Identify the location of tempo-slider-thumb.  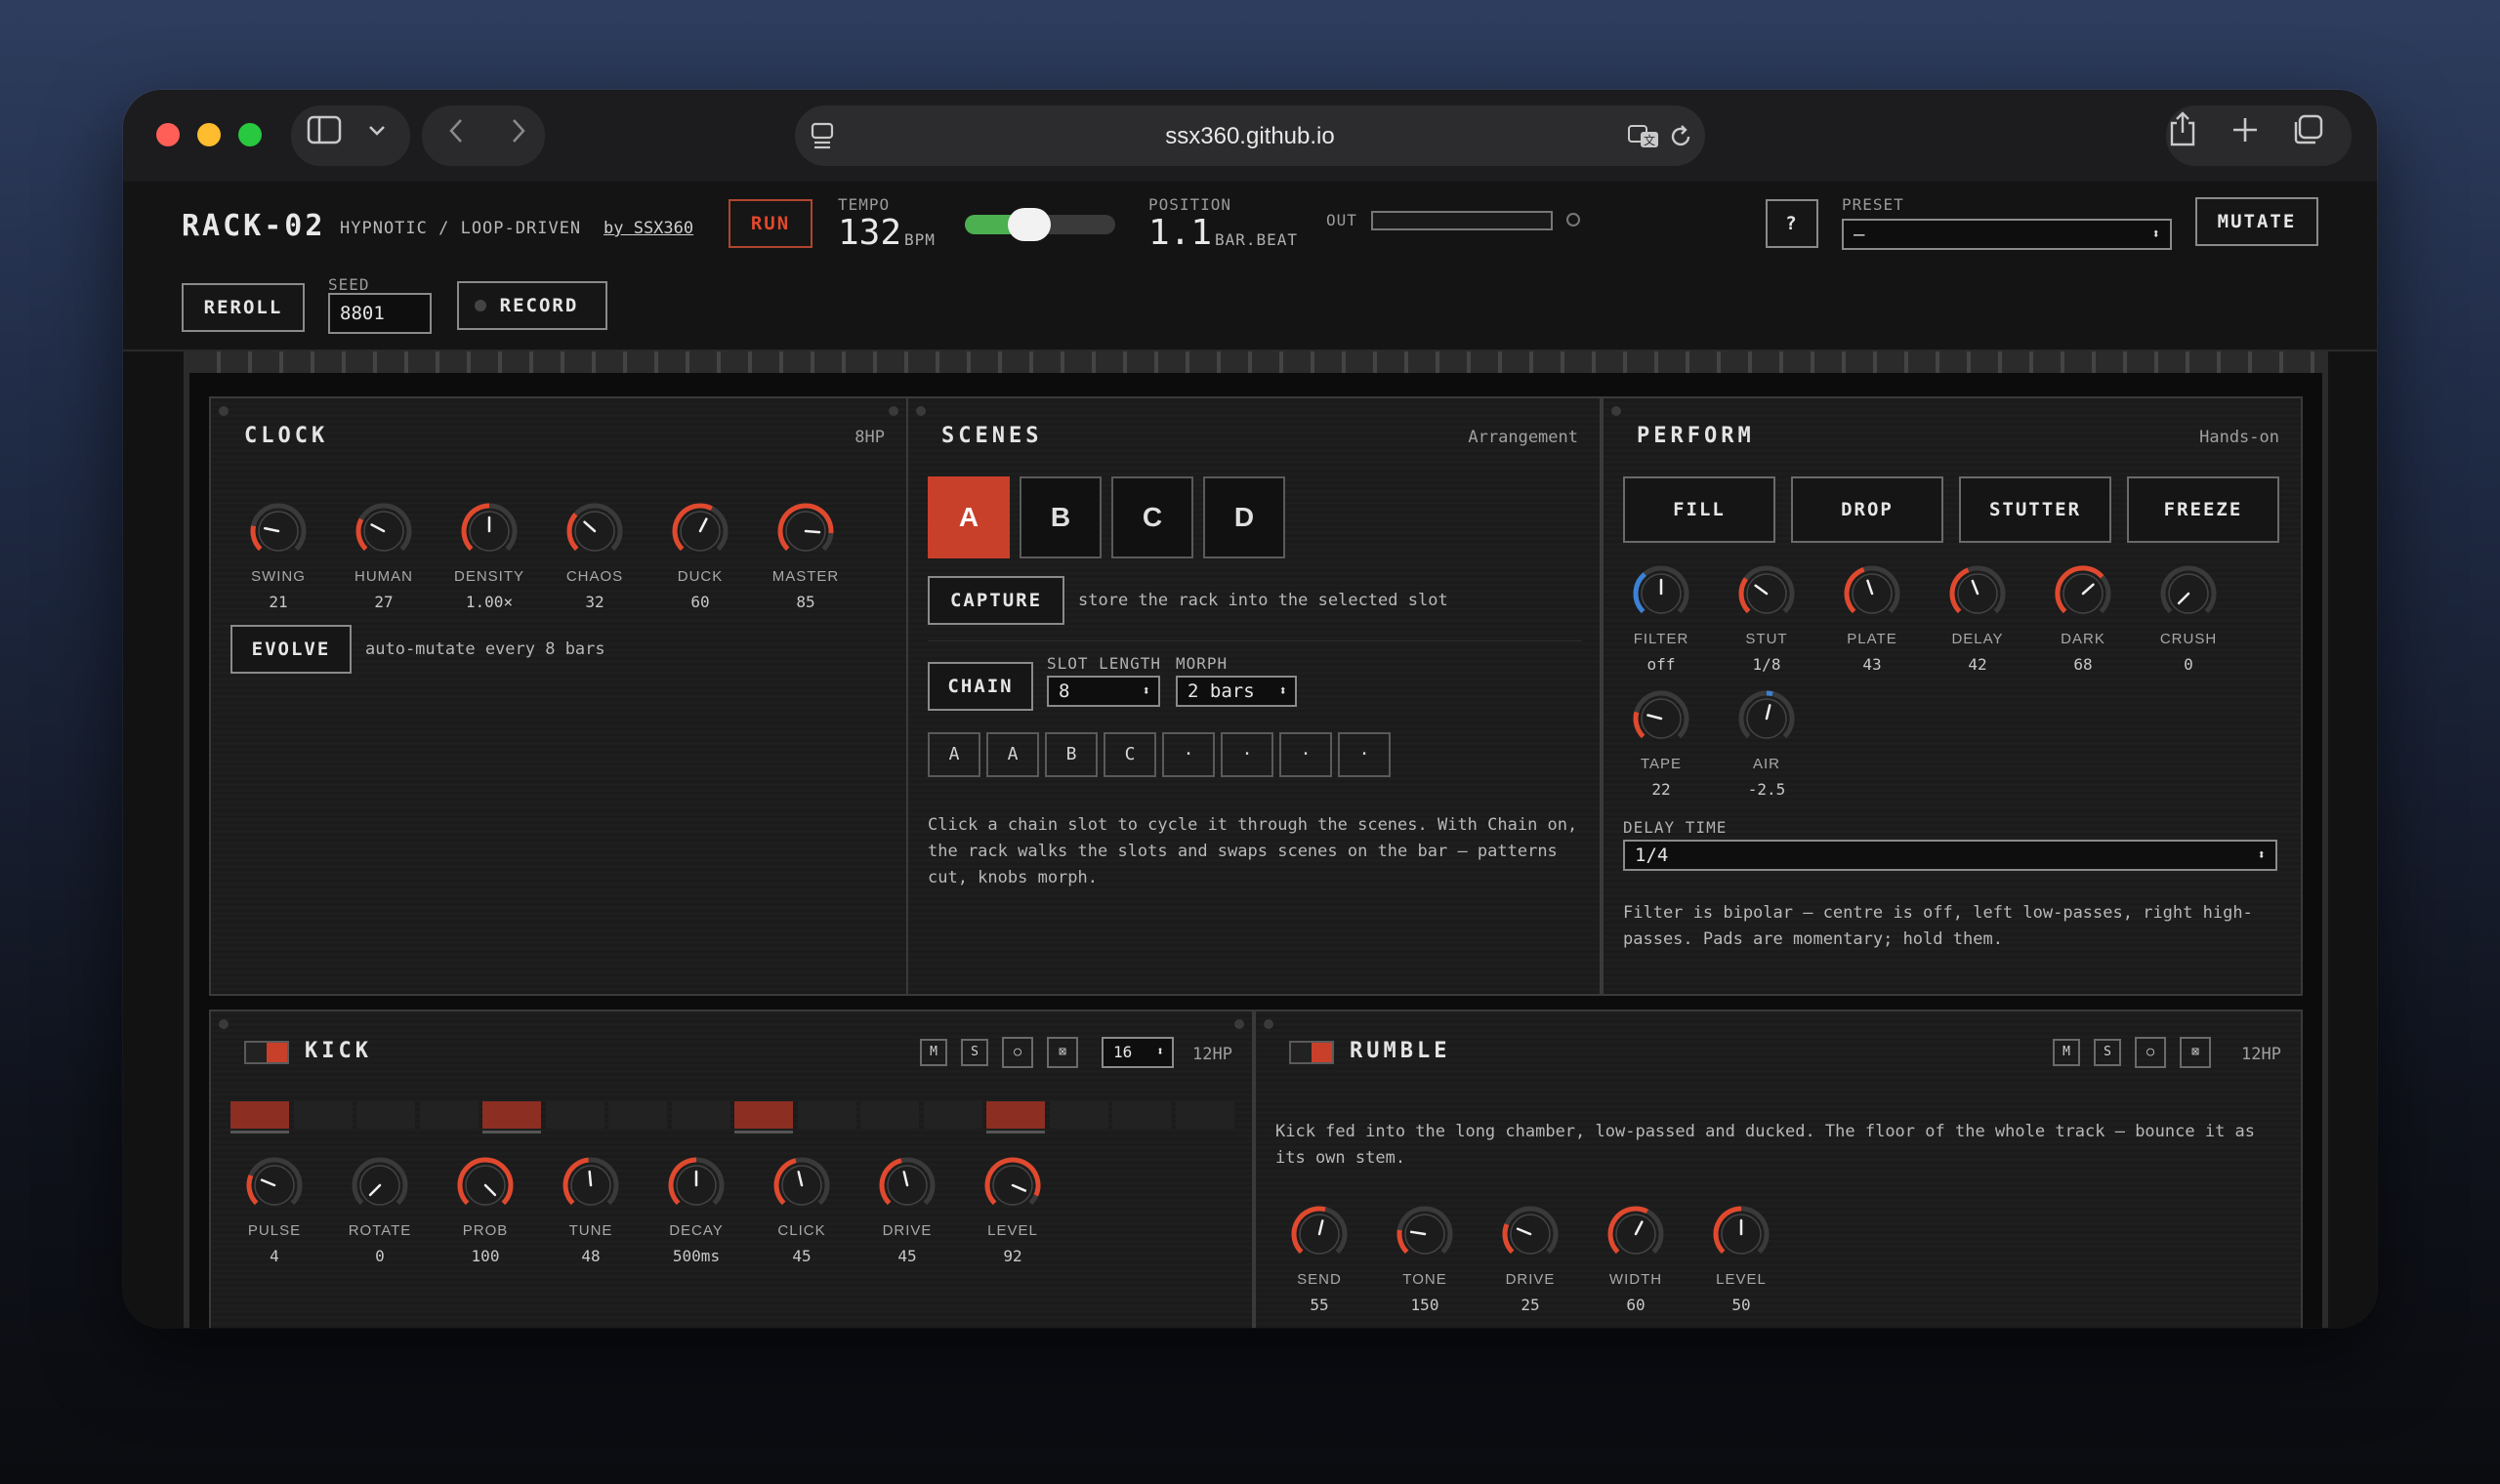
(1029, 225).